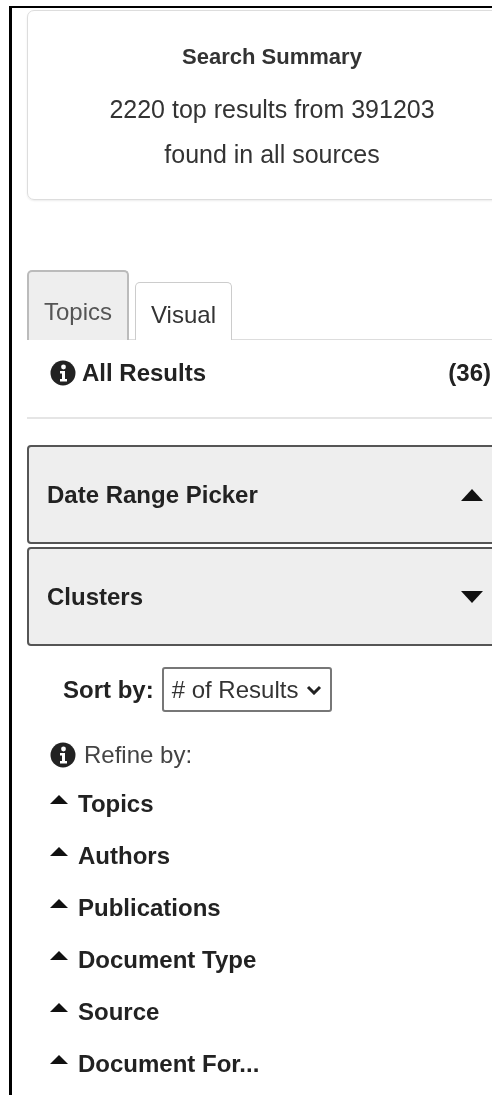 This screenshot has width=492, height=1095. I want to click on facet-toggle: Authors, so click(271, 856).